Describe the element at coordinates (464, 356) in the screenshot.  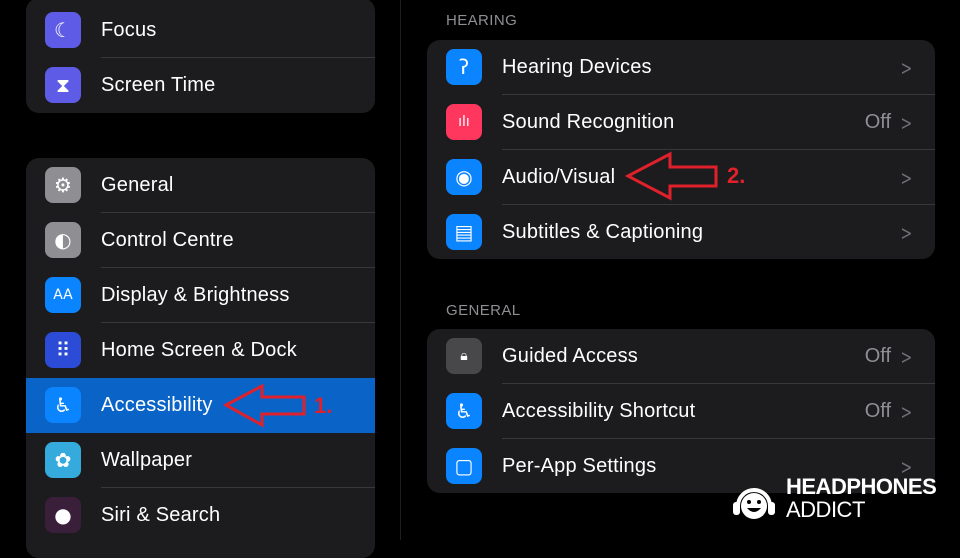
I see `lock-icon: 🔒︎` at that location.